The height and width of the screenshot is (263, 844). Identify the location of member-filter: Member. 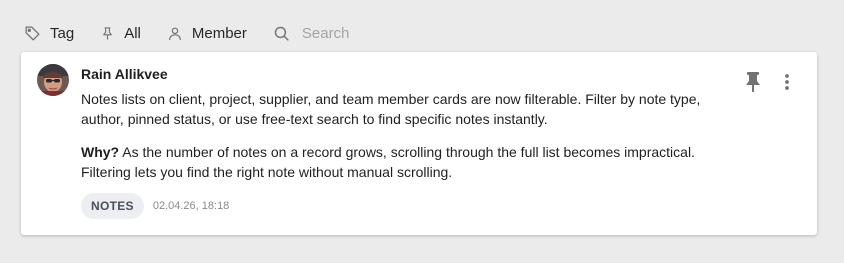
(207, 33).